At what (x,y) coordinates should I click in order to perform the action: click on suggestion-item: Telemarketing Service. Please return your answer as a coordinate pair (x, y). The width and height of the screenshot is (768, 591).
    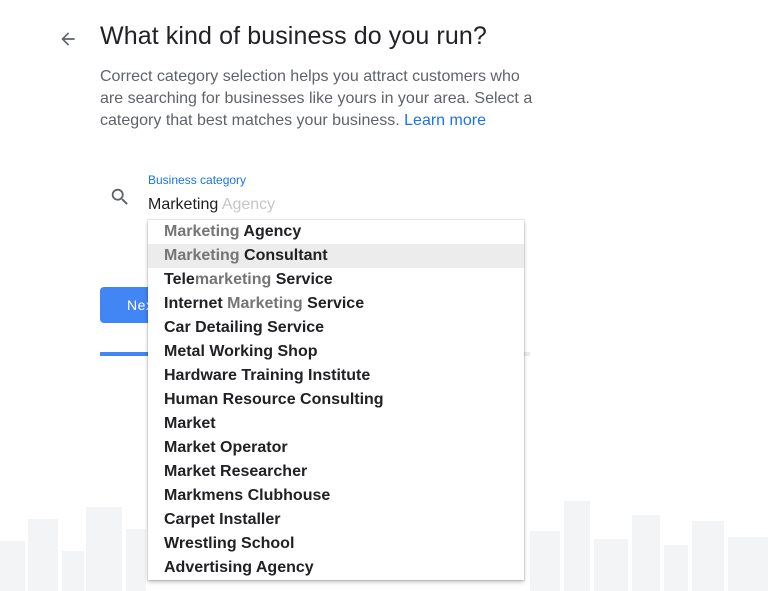
    Looking at the image, I should click on (336, 280).